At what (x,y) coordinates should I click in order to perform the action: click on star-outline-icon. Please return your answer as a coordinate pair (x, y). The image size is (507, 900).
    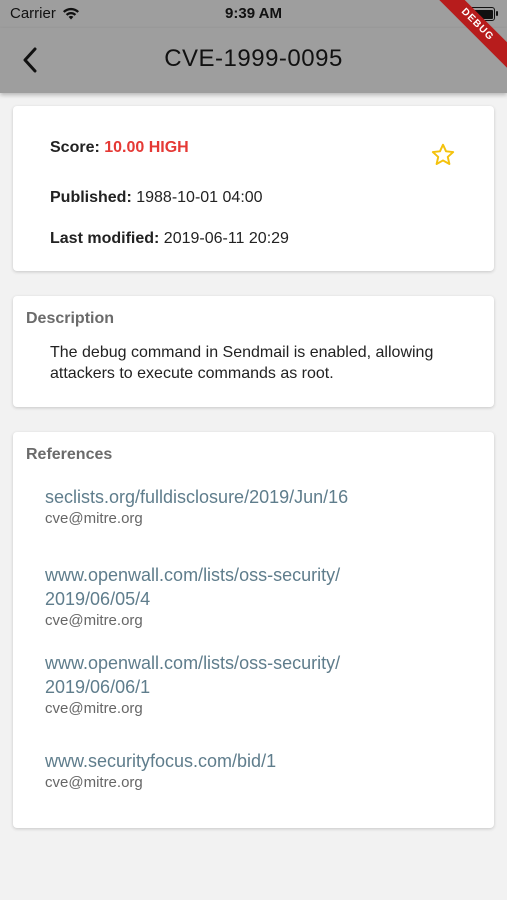
    Looking at the image, I should click on (443, 154).